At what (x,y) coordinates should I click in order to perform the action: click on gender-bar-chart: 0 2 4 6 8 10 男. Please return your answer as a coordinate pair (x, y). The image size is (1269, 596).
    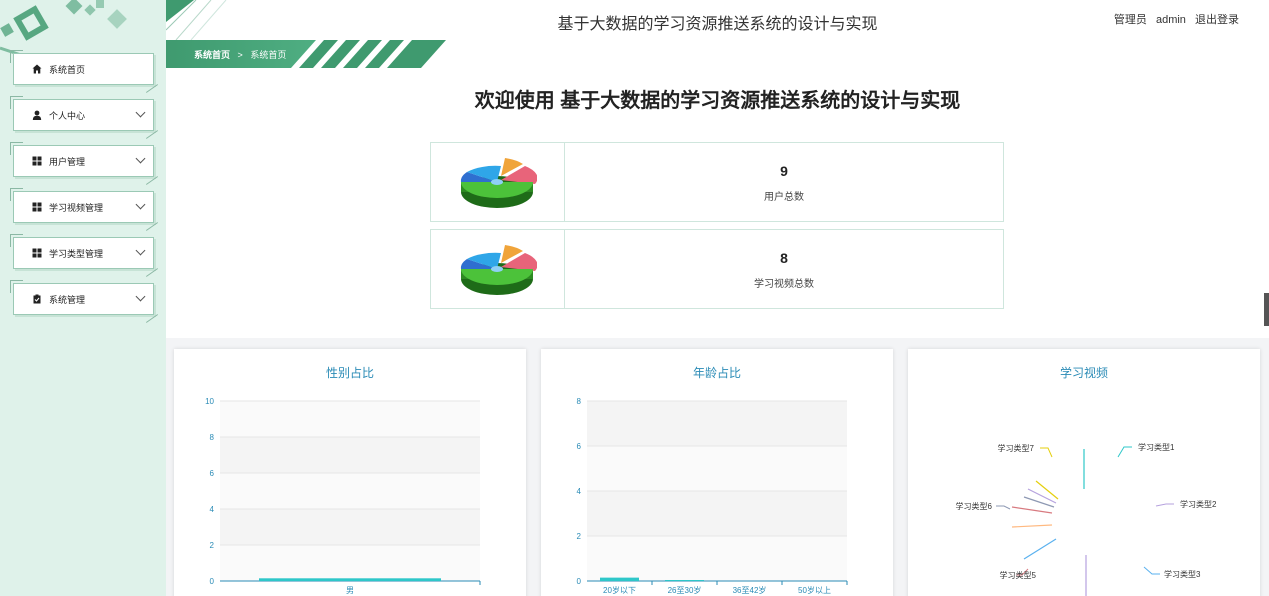
    Looking at the image, I should click on (343, 496).